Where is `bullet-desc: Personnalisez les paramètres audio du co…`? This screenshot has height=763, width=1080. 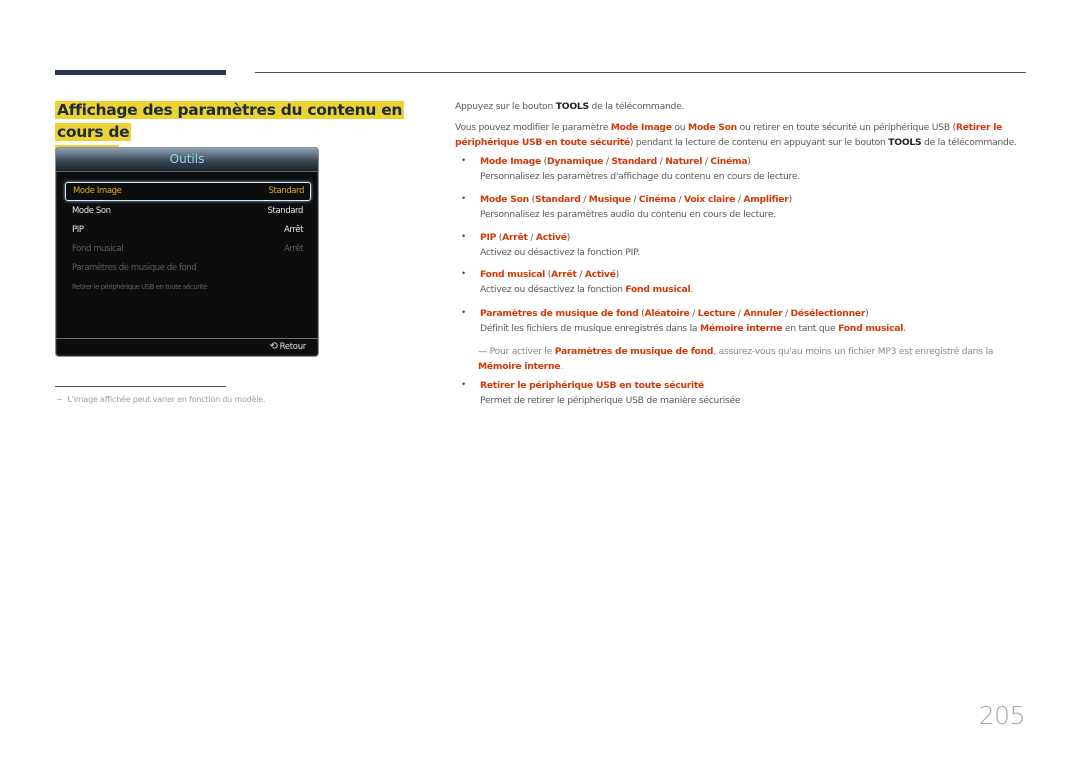
bullet-desc: Personnalisez les paramètres audio du co… is located at coordinates (628, 214).